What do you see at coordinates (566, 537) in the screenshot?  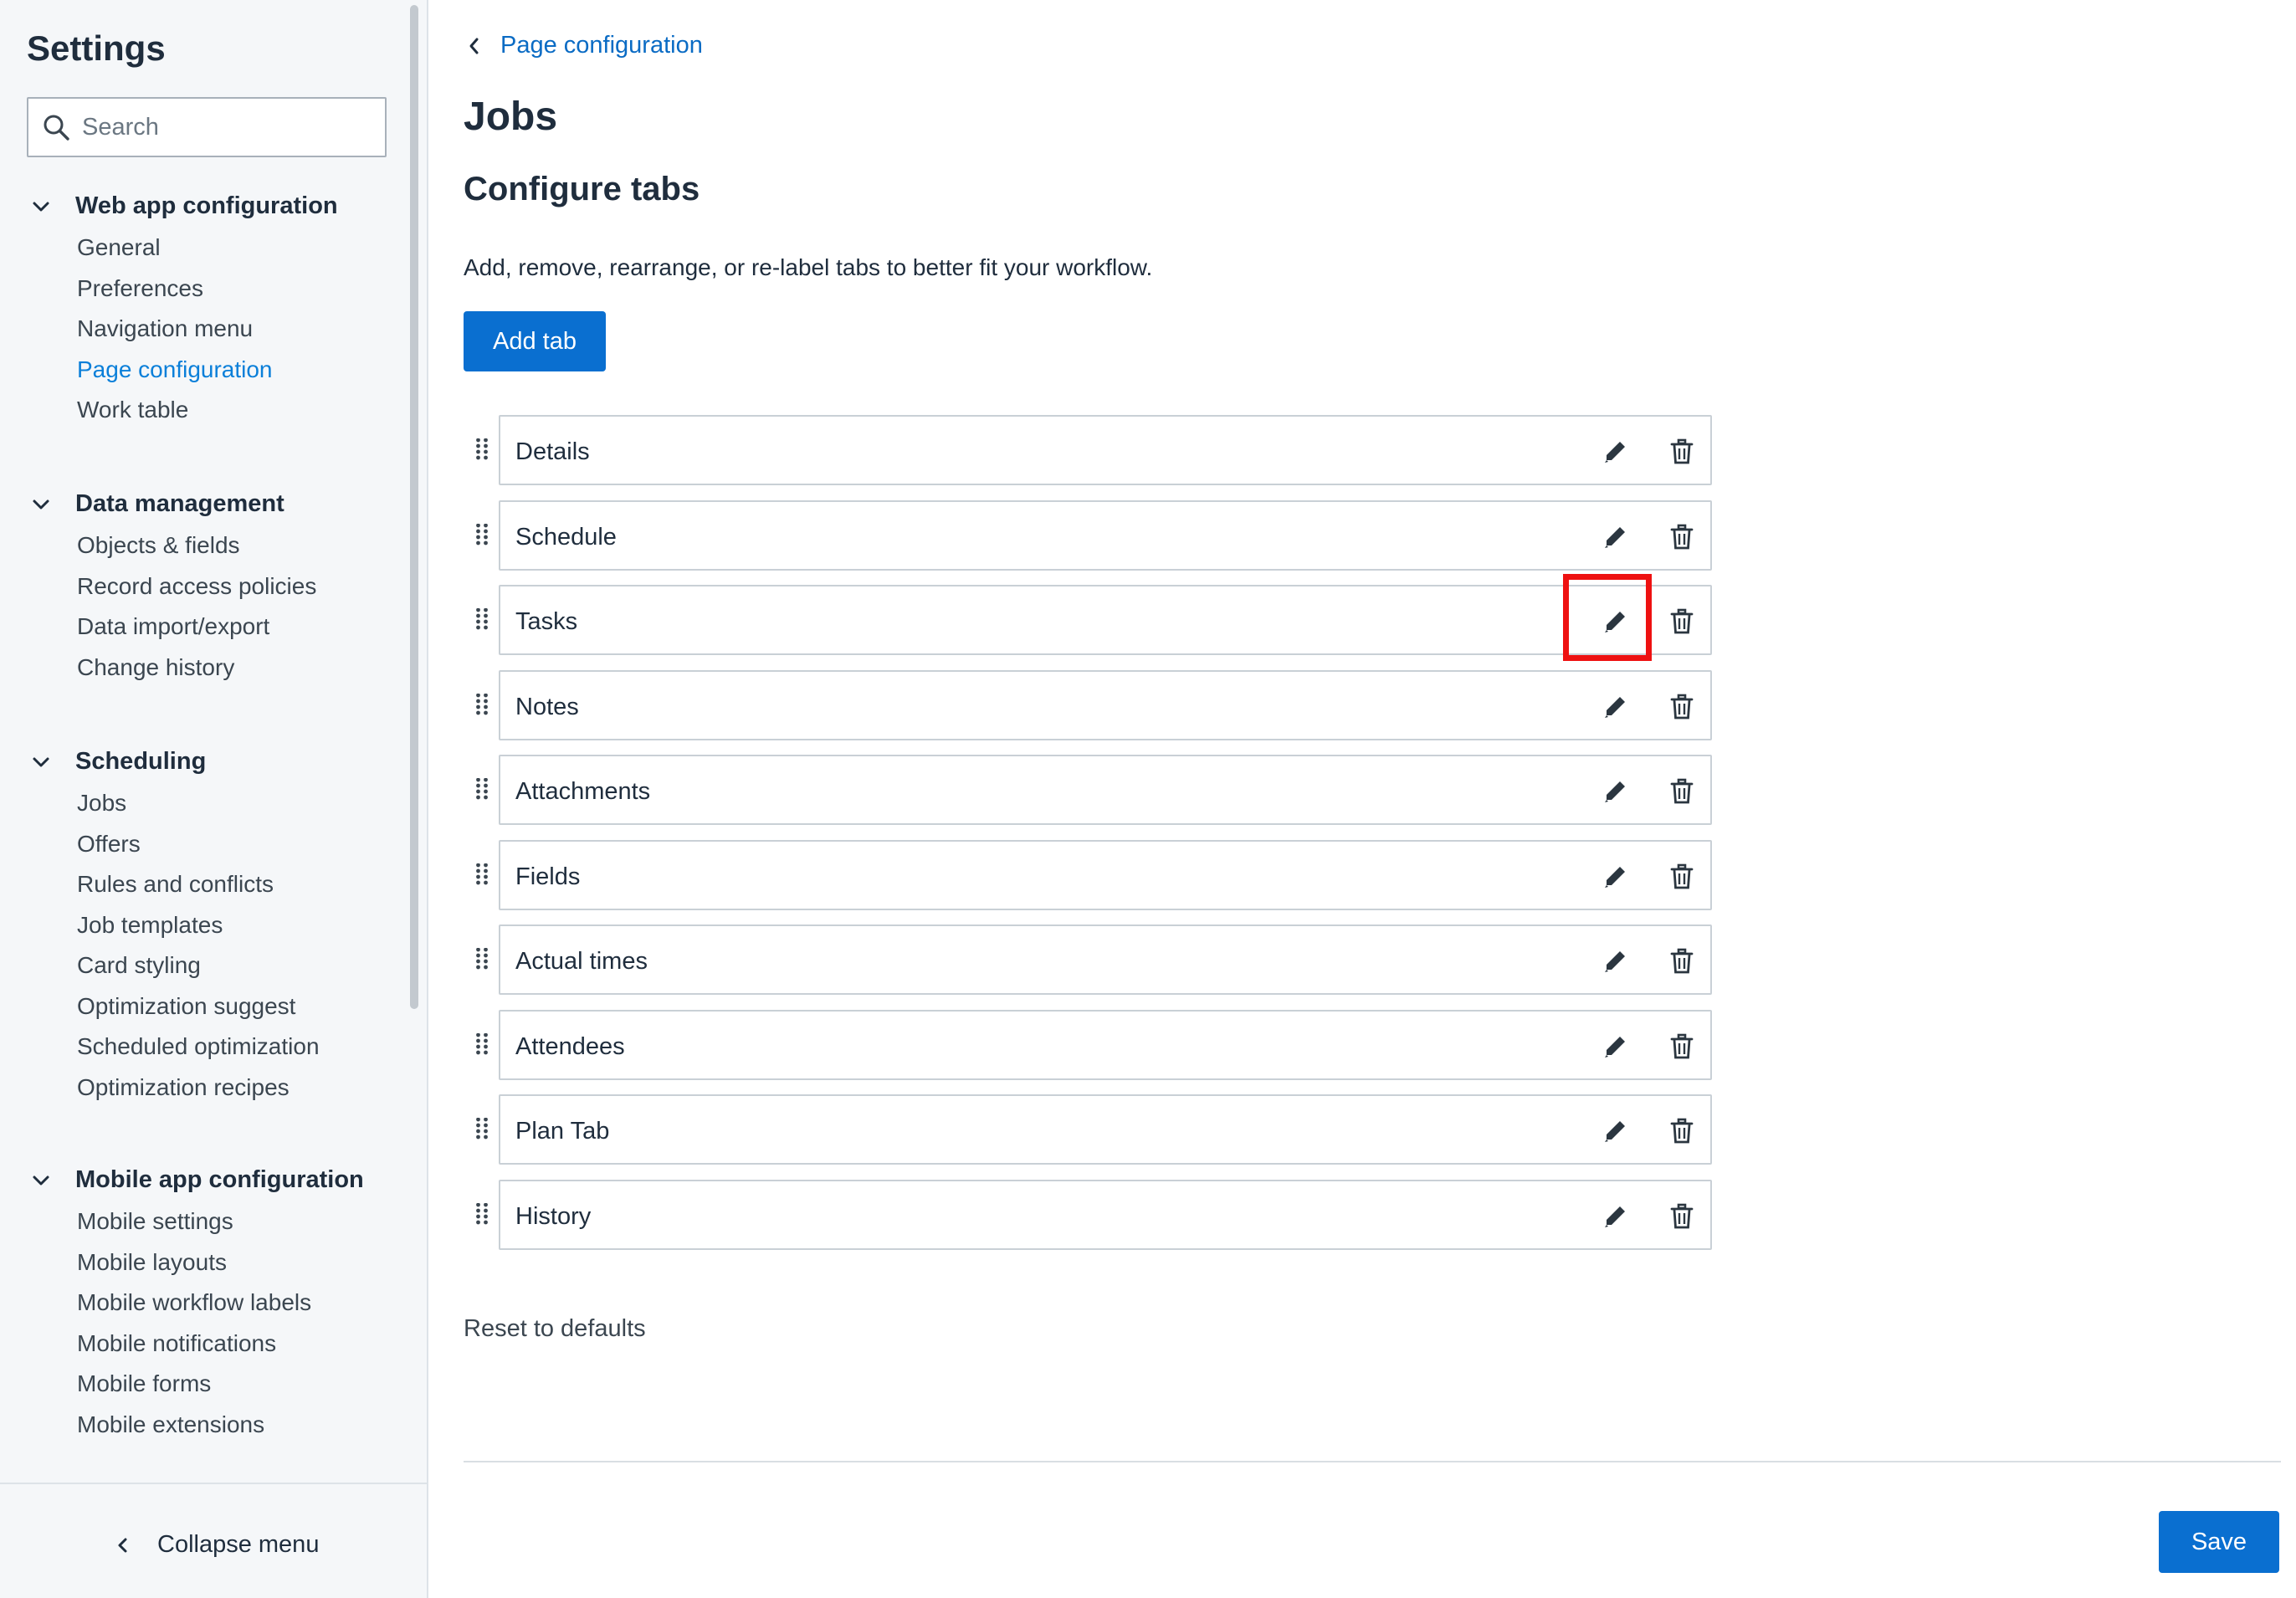 I see `tab-name: Schedule` at bounding box center [566, 537].